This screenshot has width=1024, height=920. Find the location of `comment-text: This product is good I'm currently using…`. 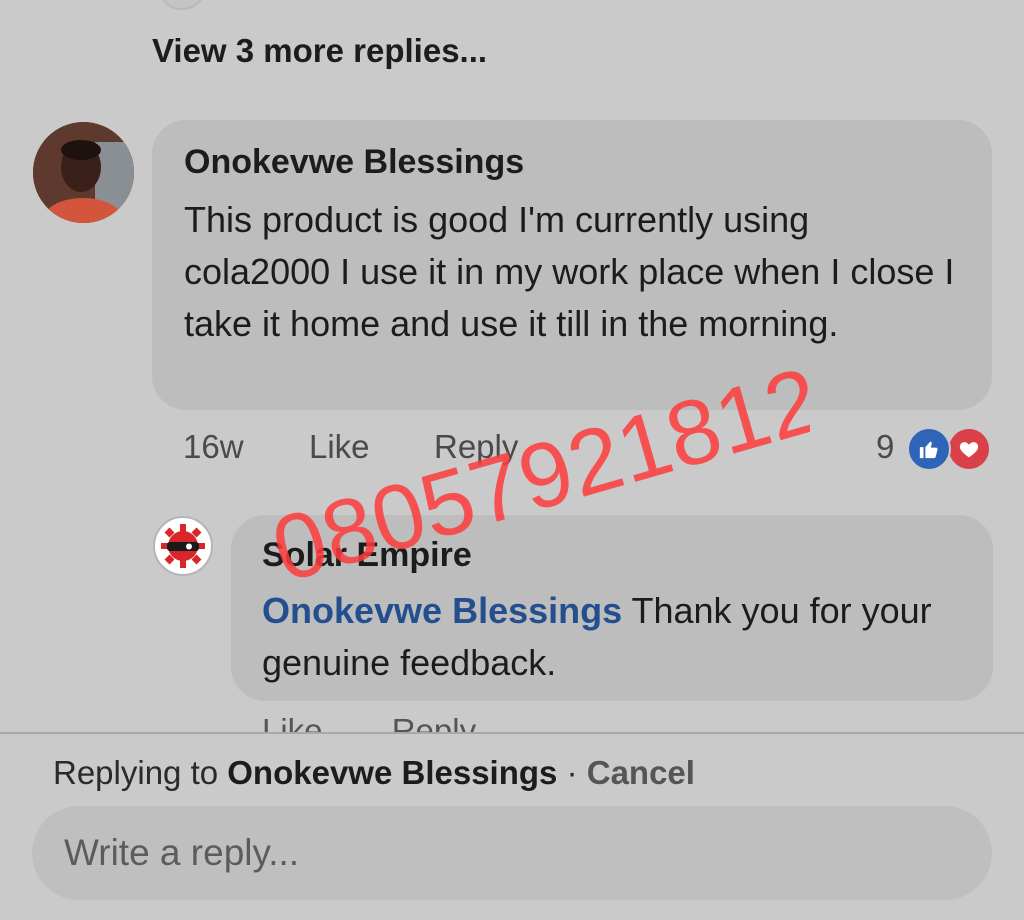

comment-text: This product is good I'm currently using… is located at coordinates (569, 271).